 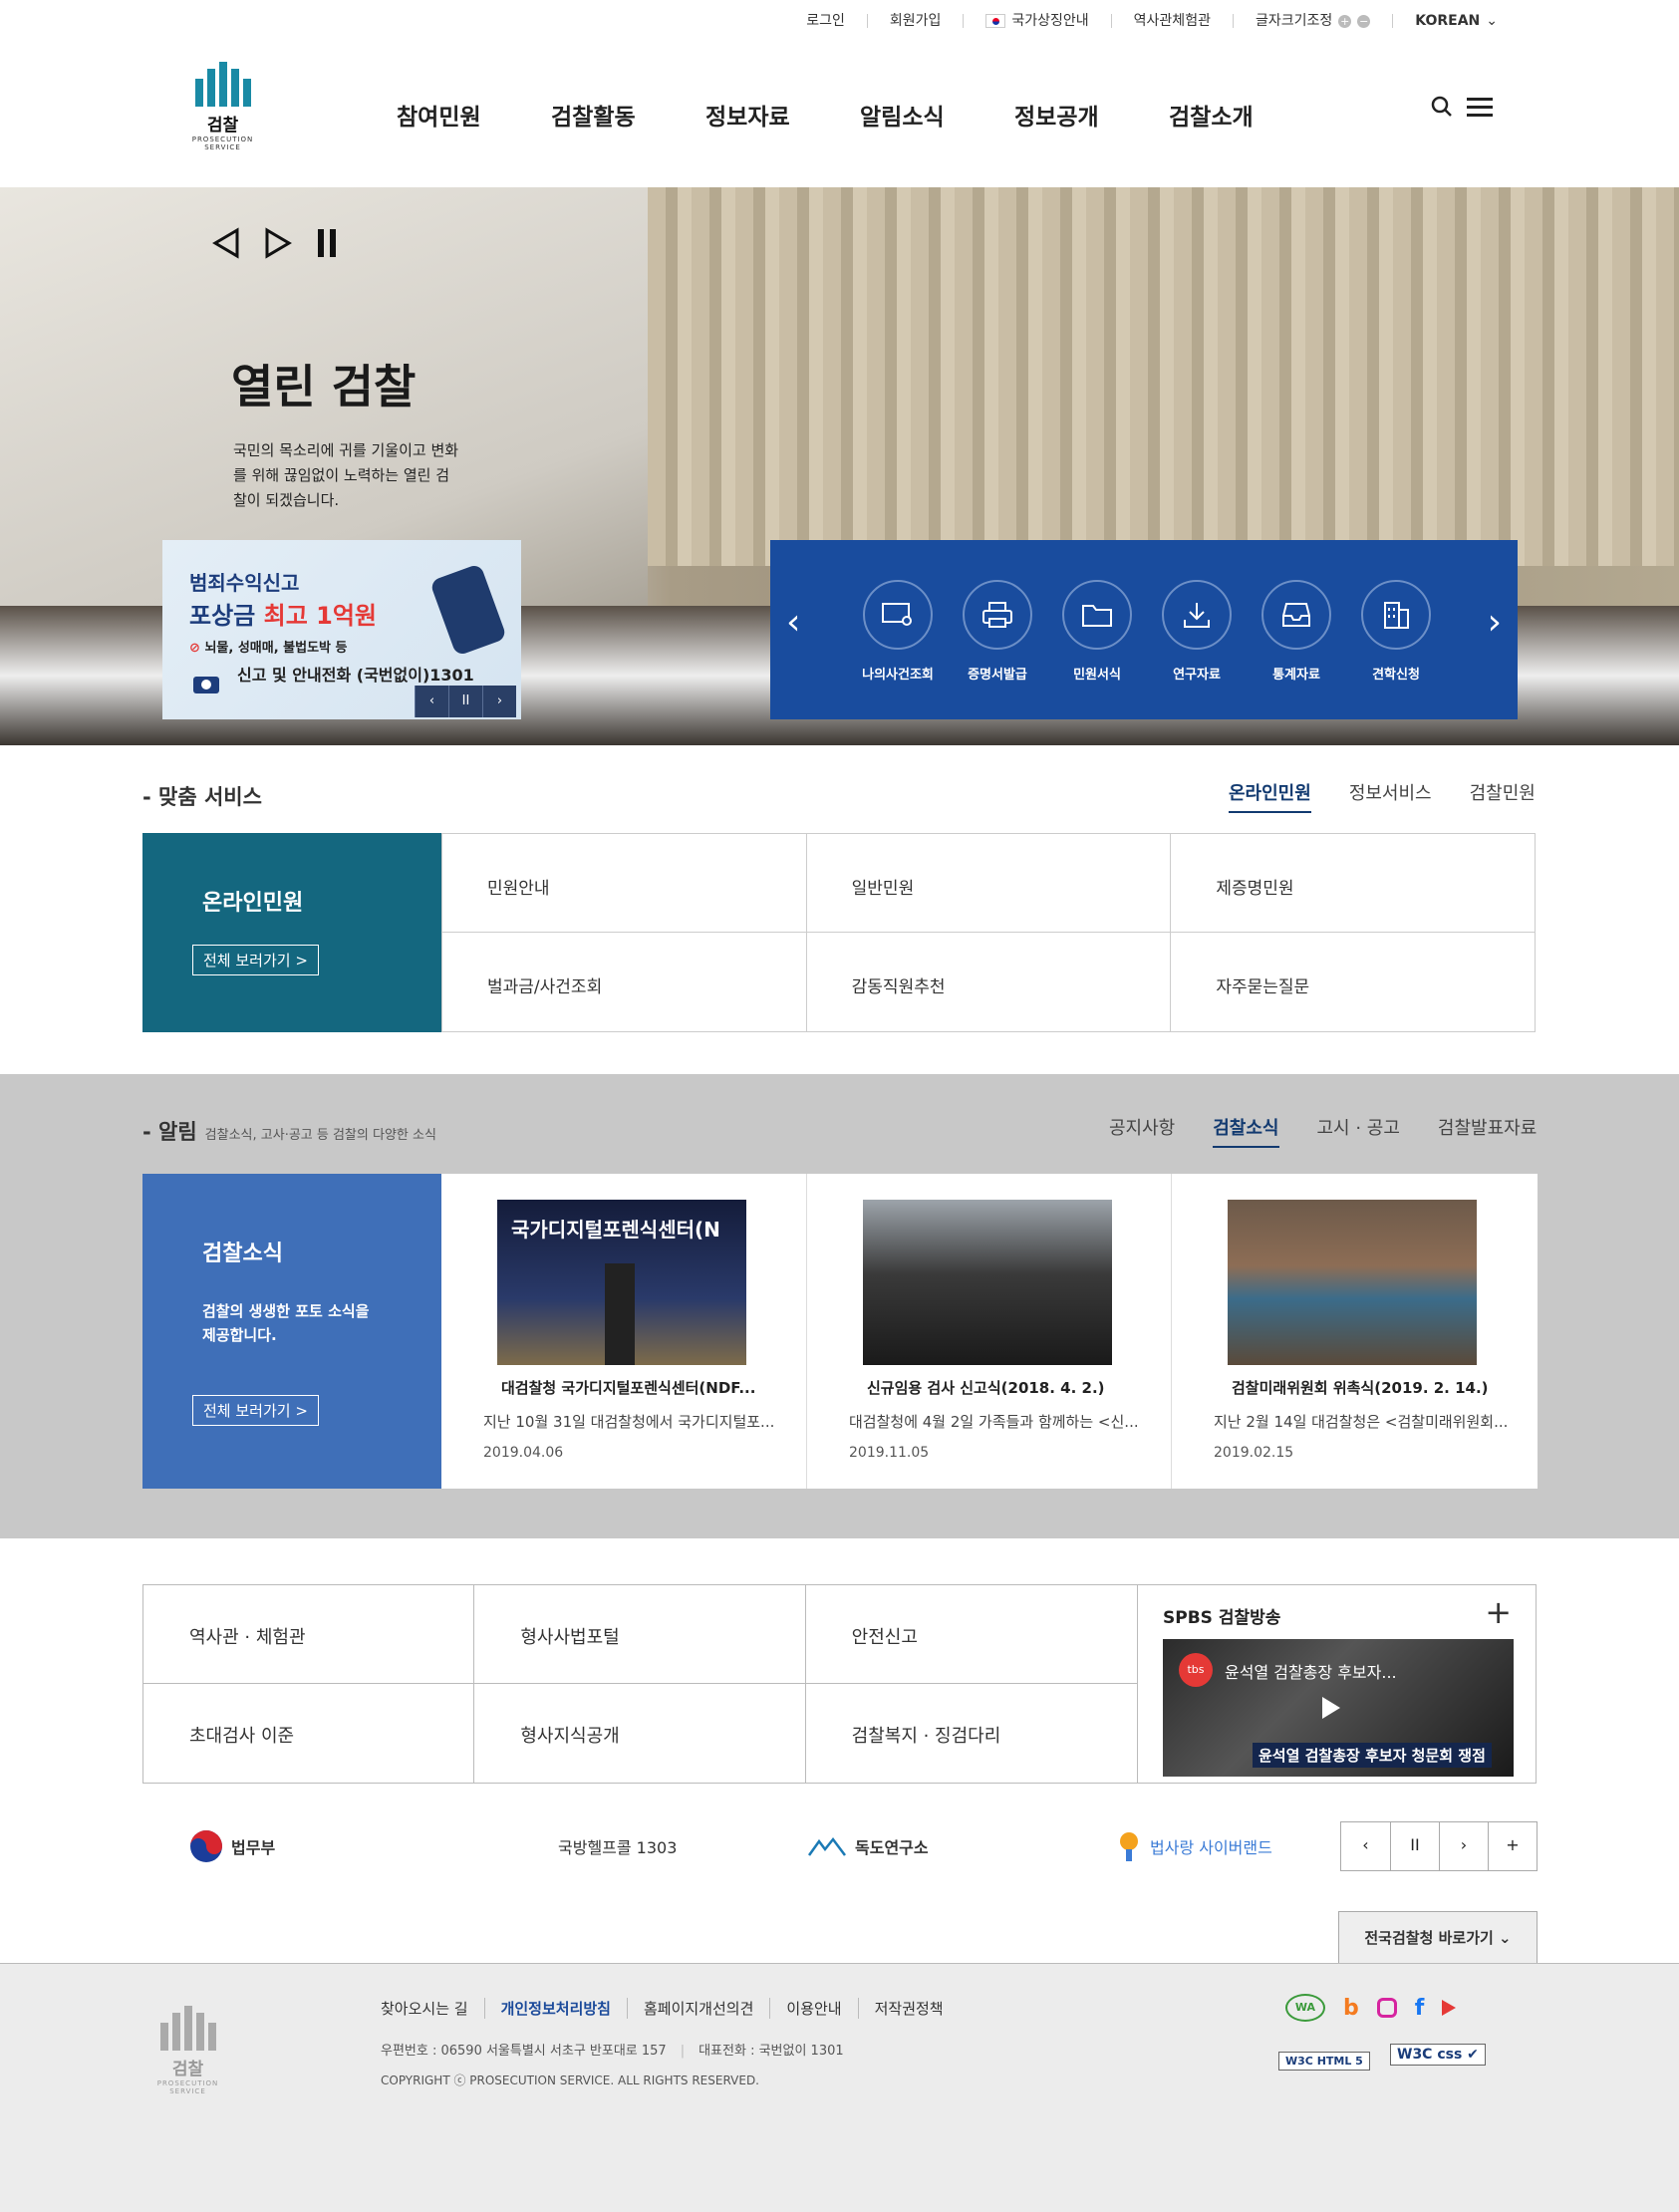 I want to click on service-item: 감동직원추천, so click(x=988, y=982).